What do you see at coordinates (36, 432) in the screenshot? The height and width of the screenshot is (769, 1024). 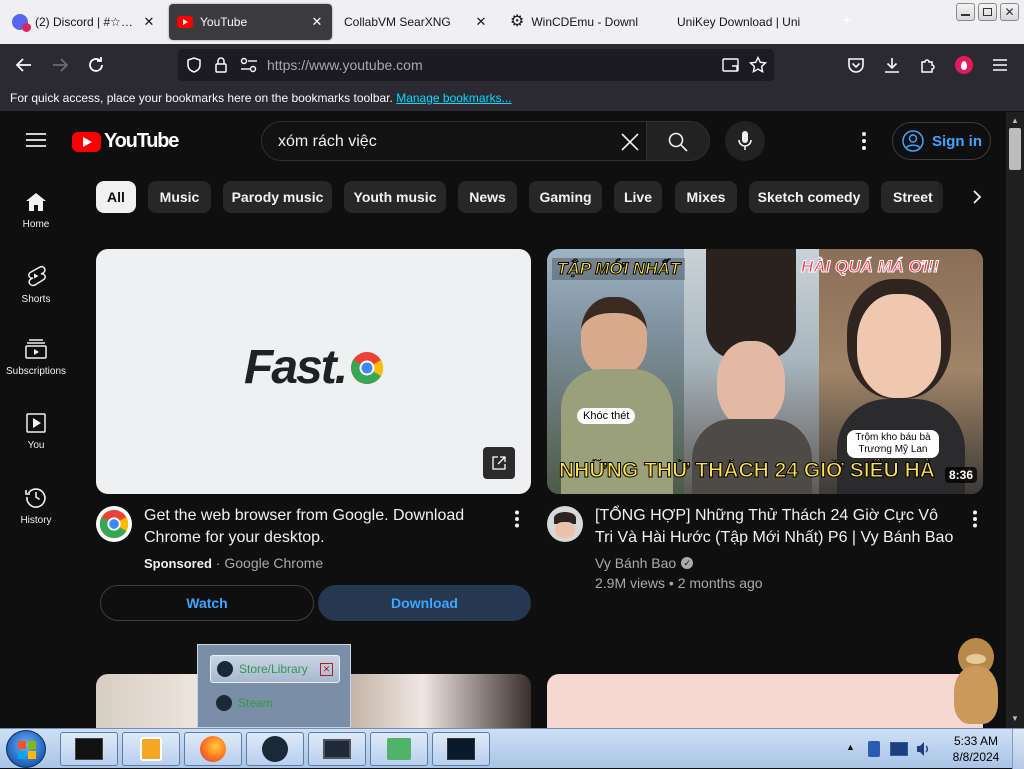 I see `sidebar-item-you: You` at bounding box center [36, 432].